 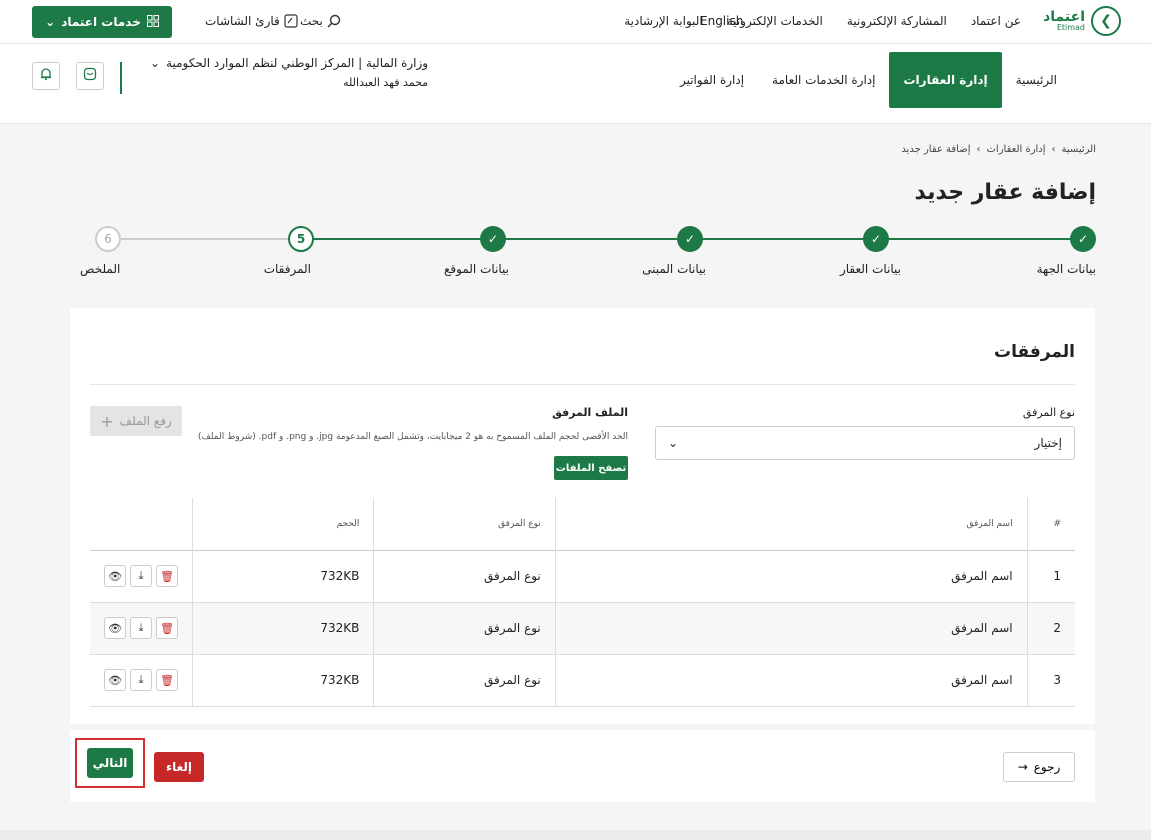 I want to click on step-5-indicator: 5, so click(x=301, y=239).